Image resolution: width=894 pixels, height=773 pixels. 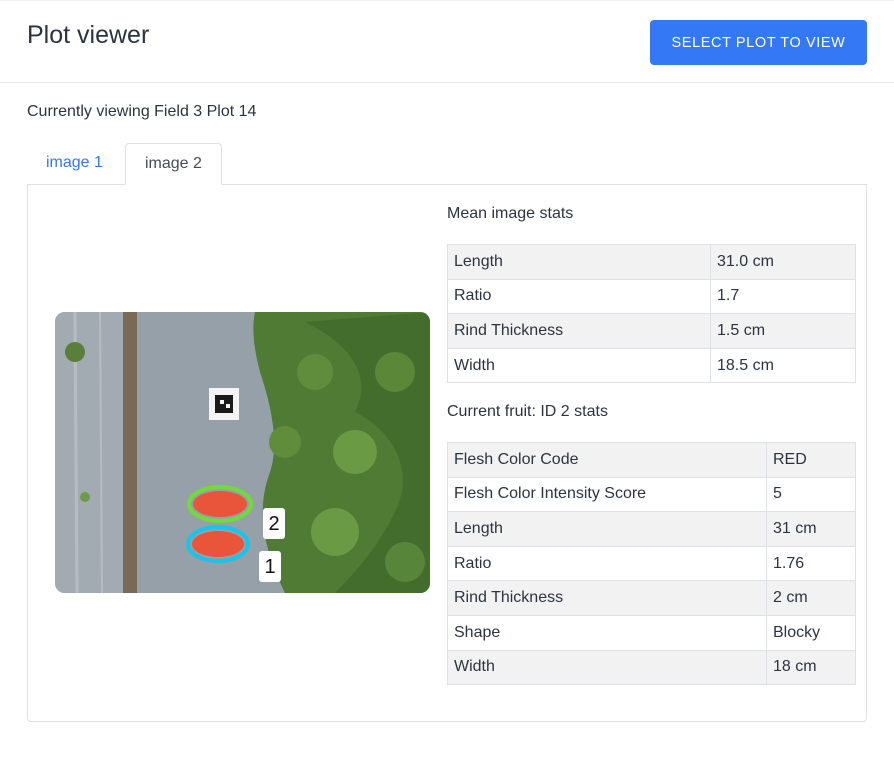 What do you see at coordinates (783, 262) in the screenshot?
I see `stat-value: 31.0 cm` at bounding box center [783, 262].